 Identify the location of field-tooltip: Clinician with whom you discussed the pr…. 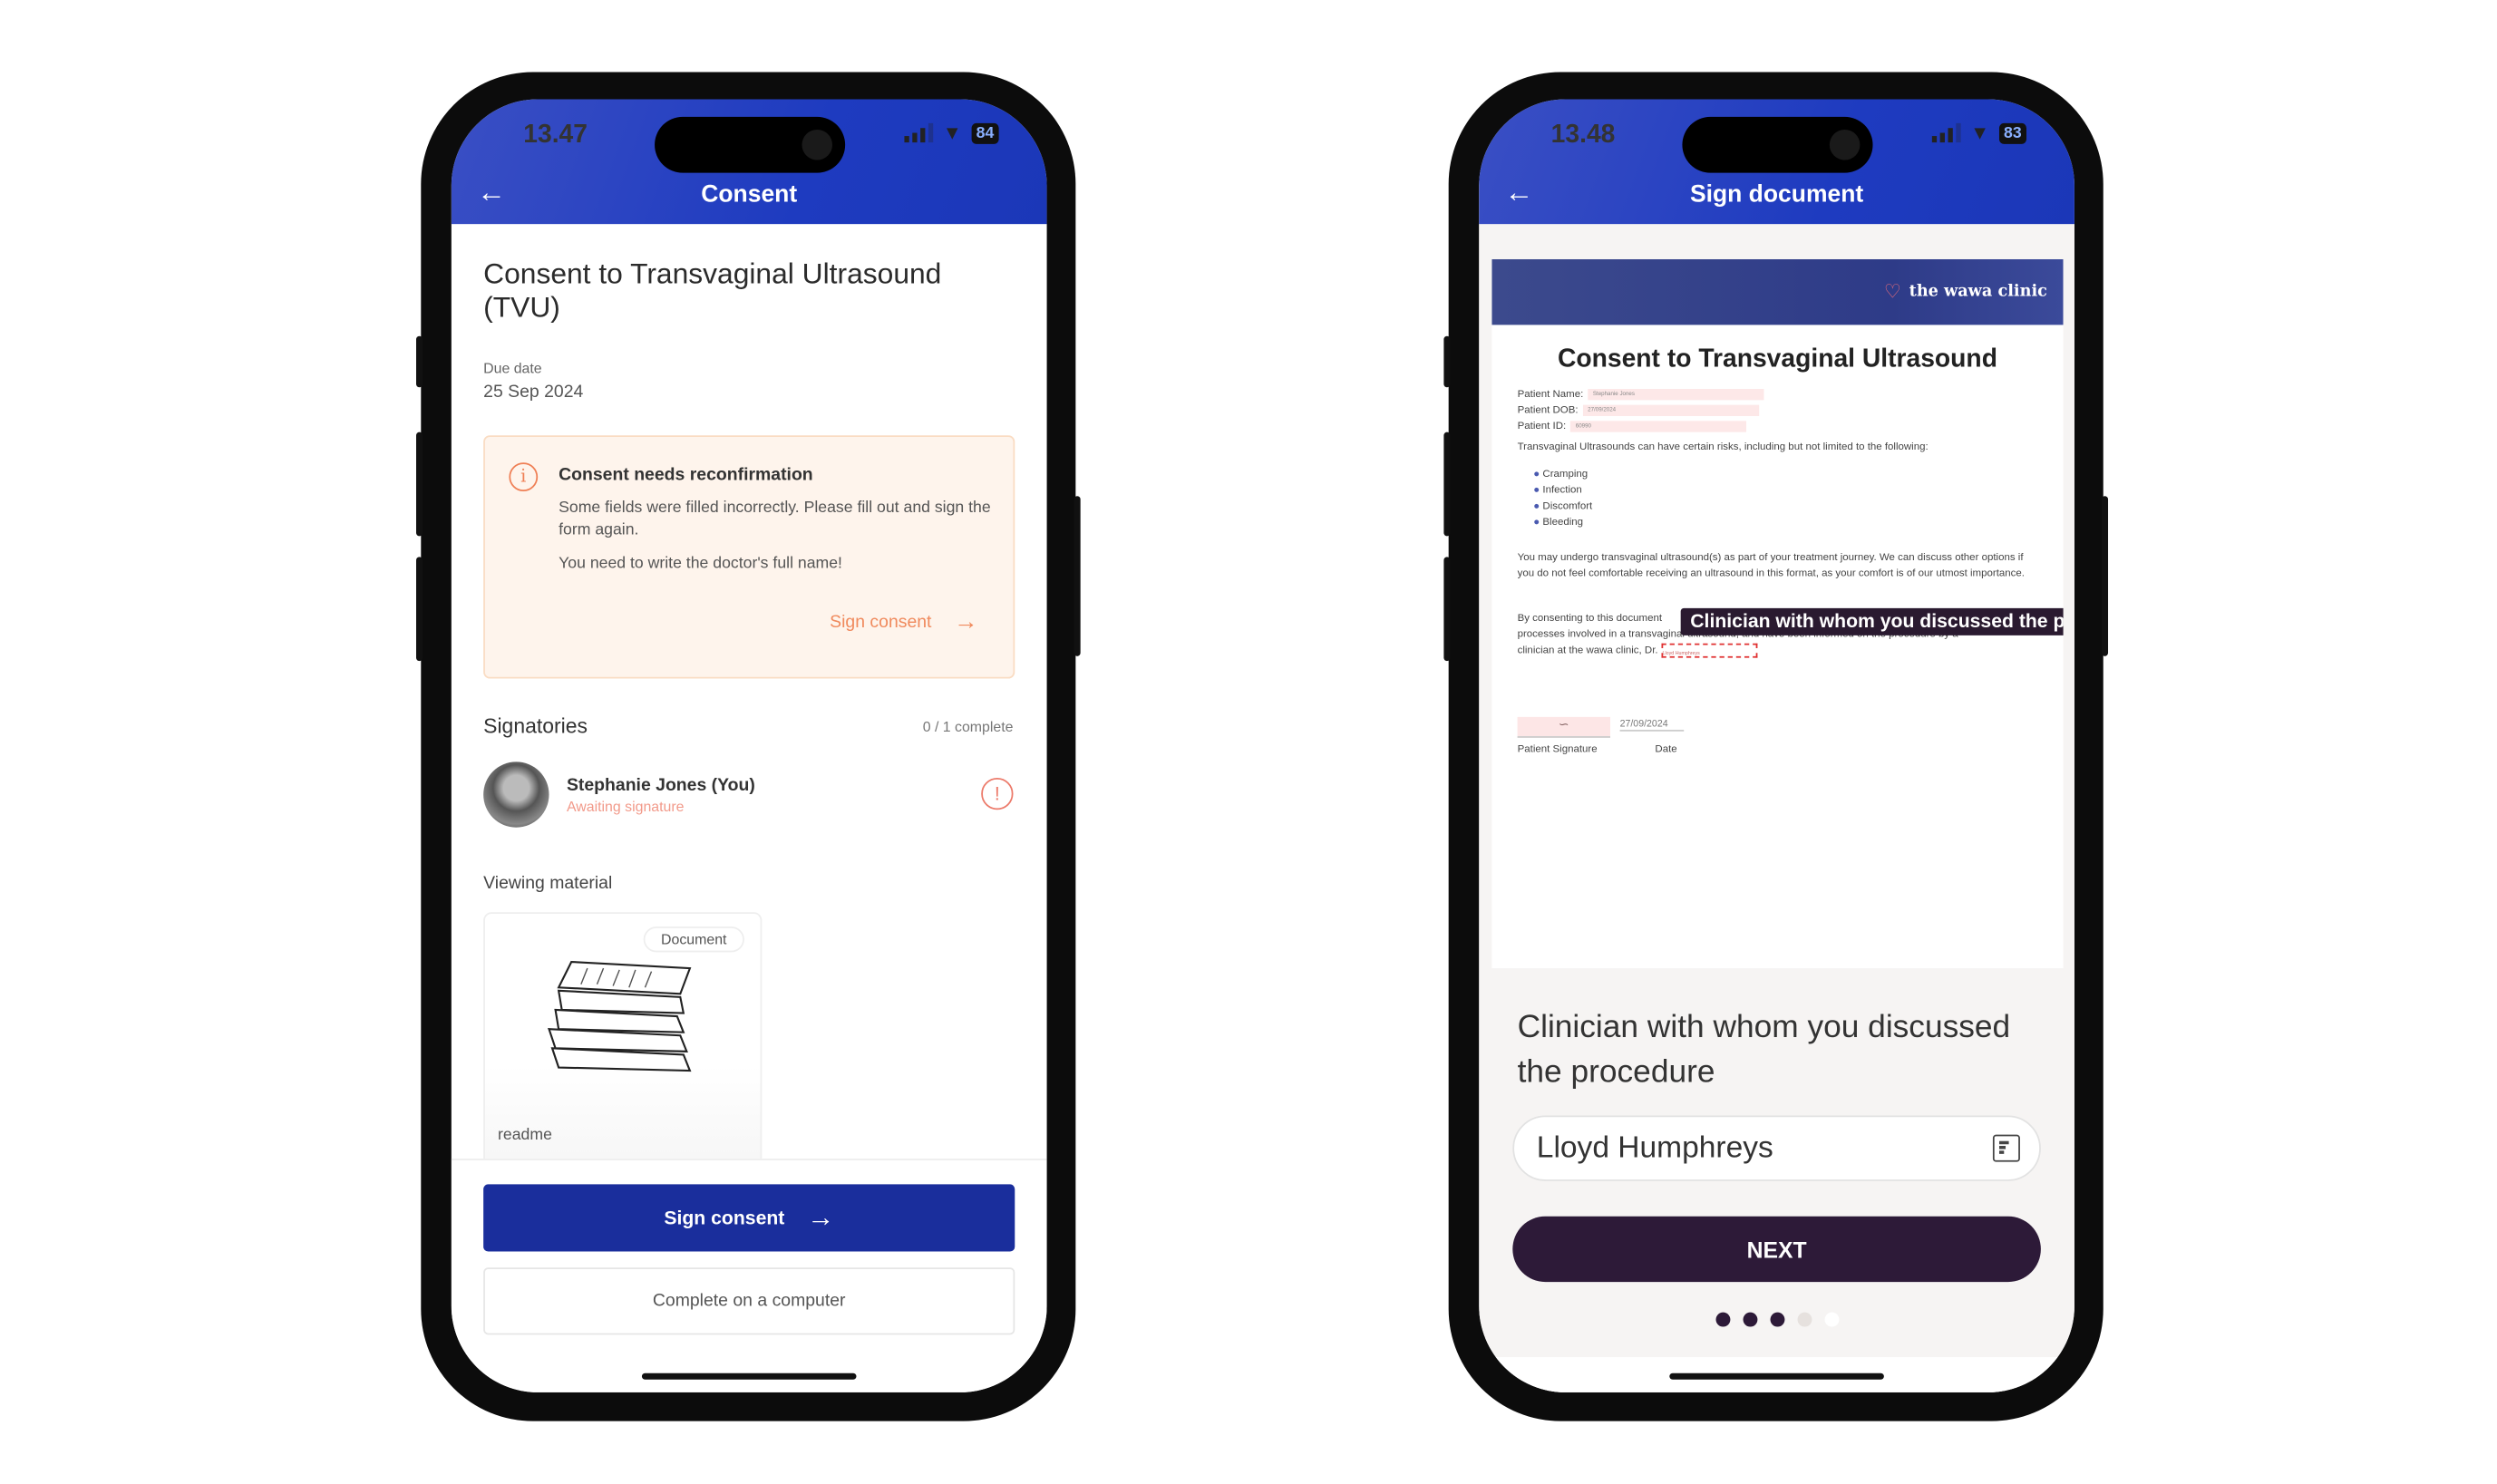
(1872, 621).